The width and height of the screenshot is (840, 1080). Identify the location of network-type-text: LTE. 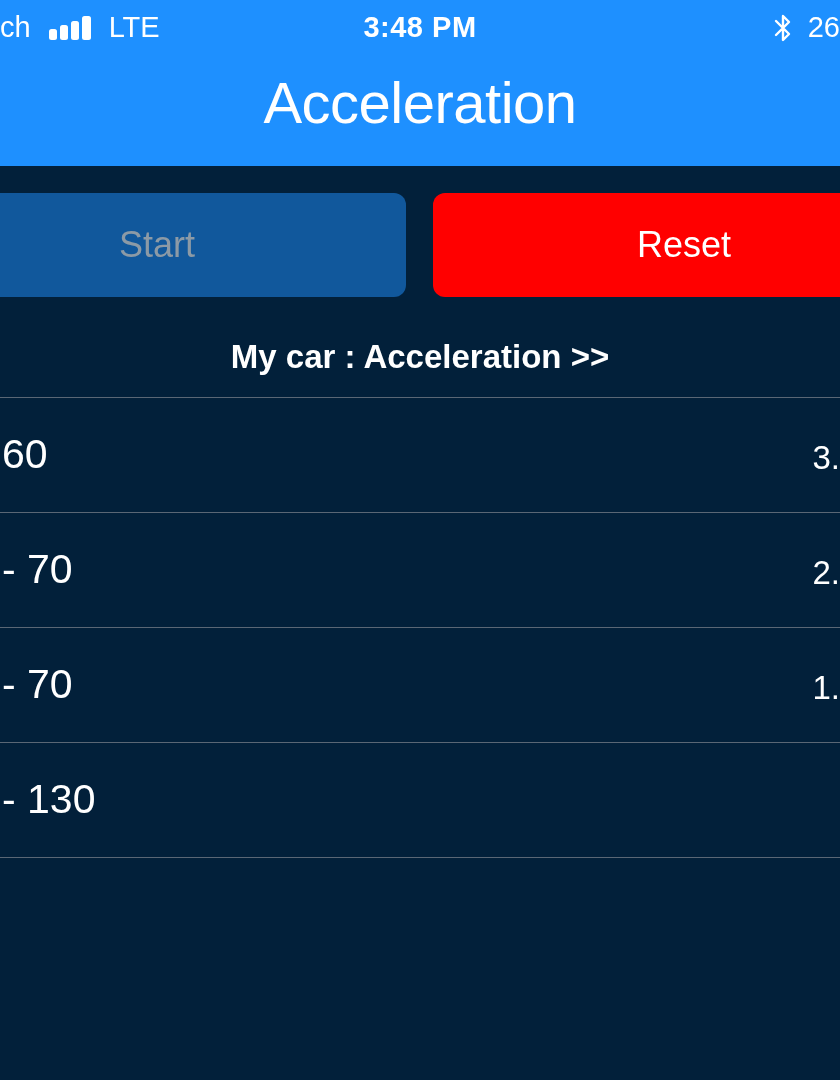
(134, 27).